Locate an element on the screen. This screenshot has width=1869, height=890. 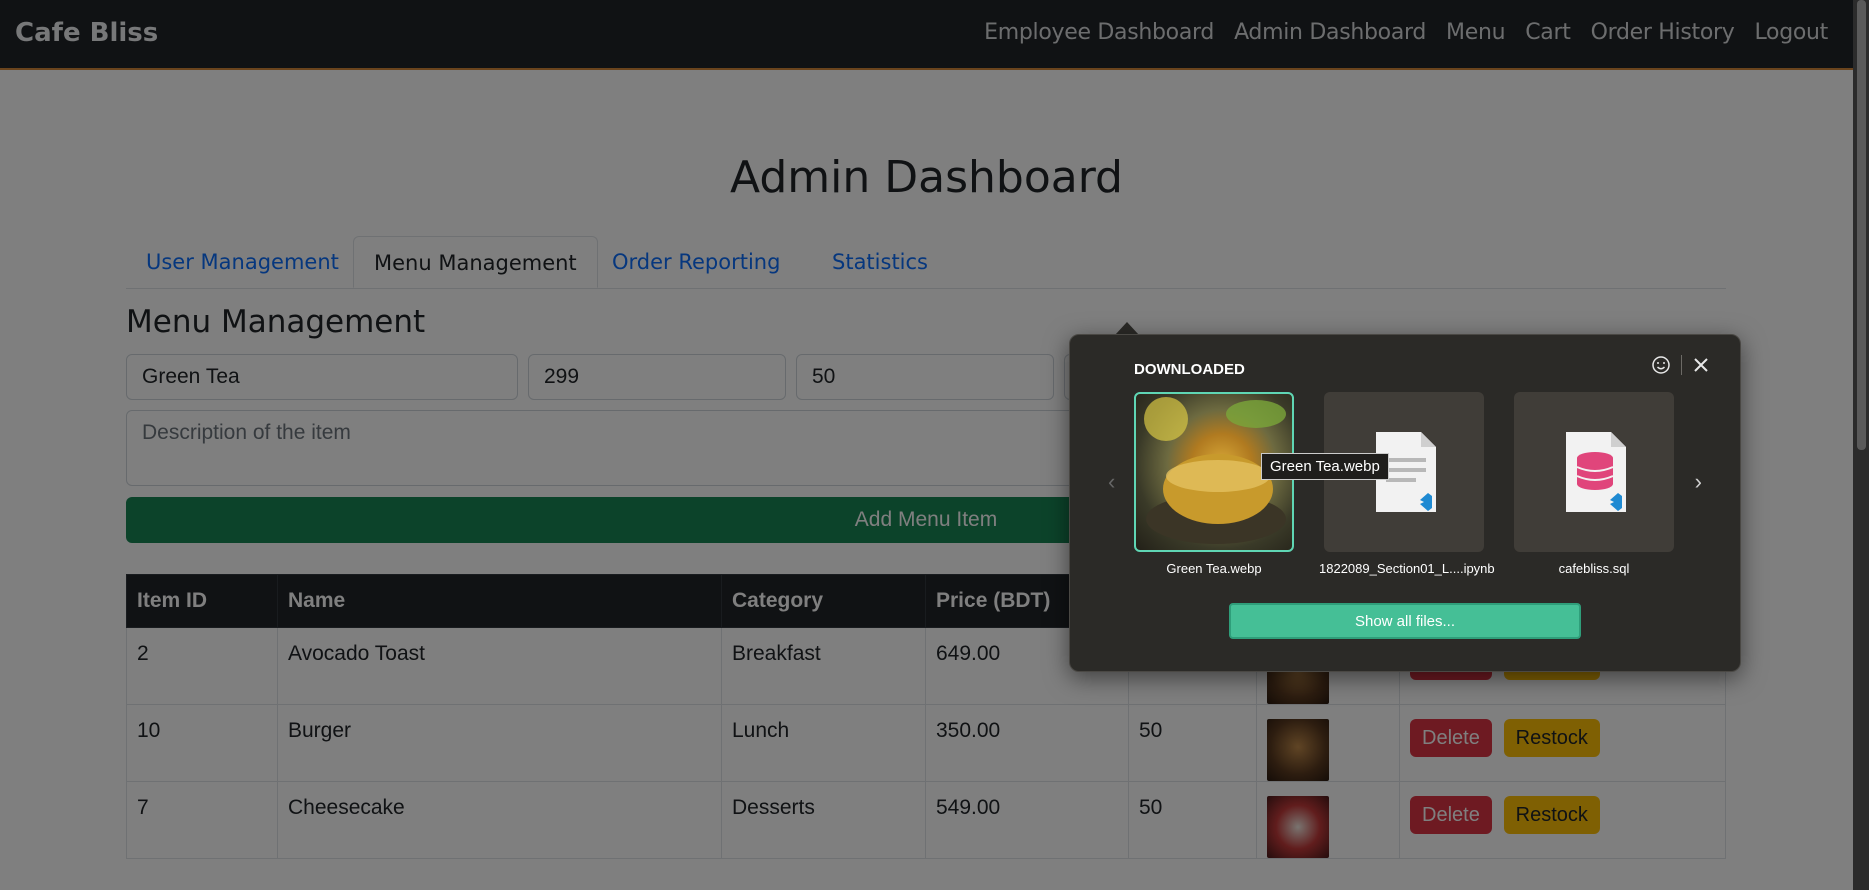
controls-divider is located at coordinates (1681, 365).